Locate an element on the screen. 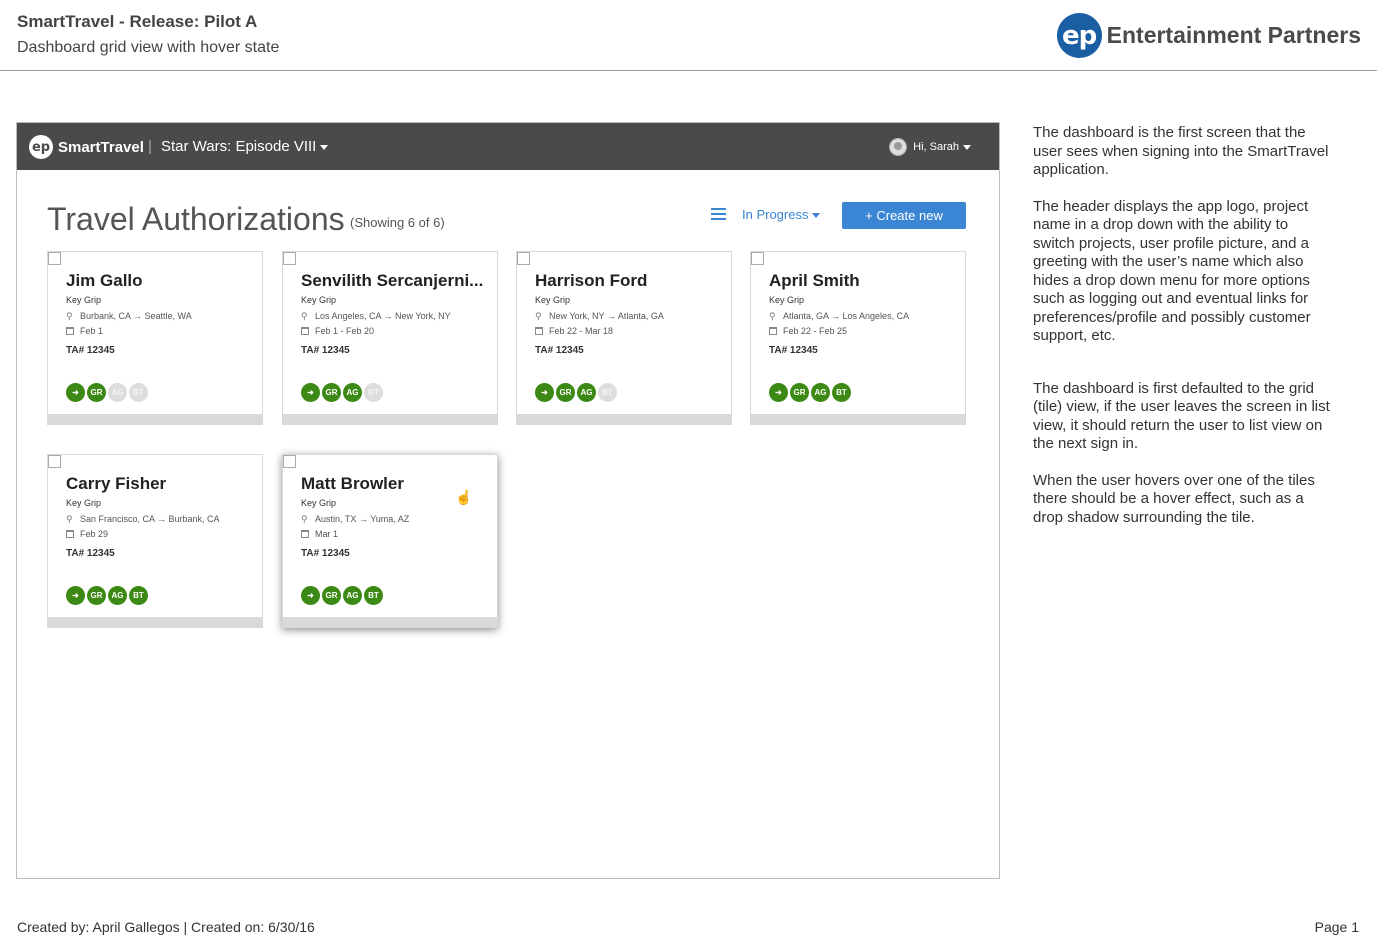 The height and width of the screenshot is (950, 1377). route-text: Atlanta, GA → Los Angeles, CA is located at coordinates (846, 316).